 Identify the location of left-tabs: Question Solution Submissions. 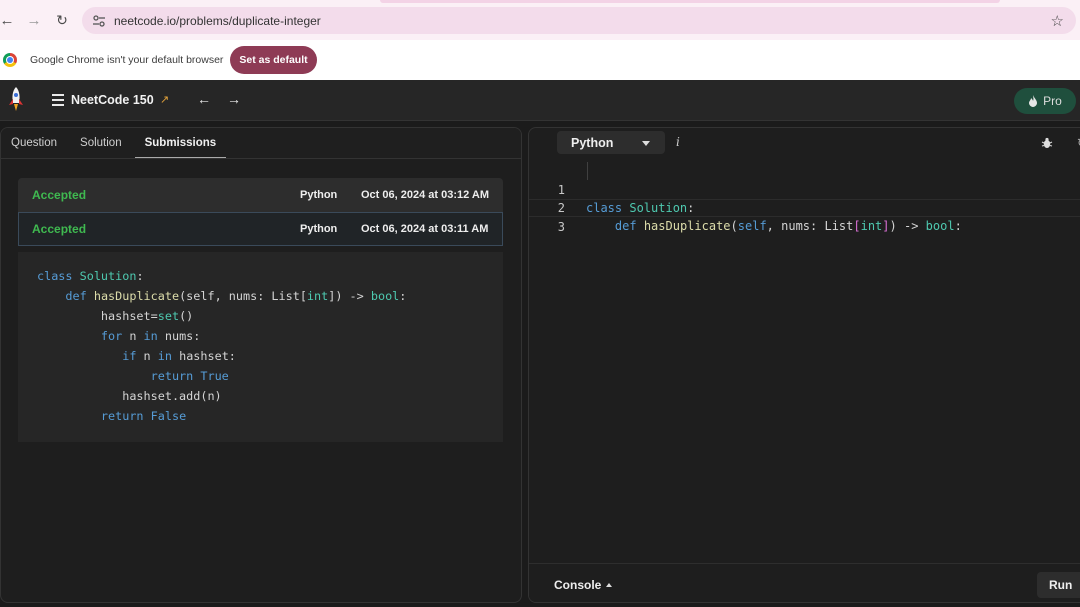
(261, 143).